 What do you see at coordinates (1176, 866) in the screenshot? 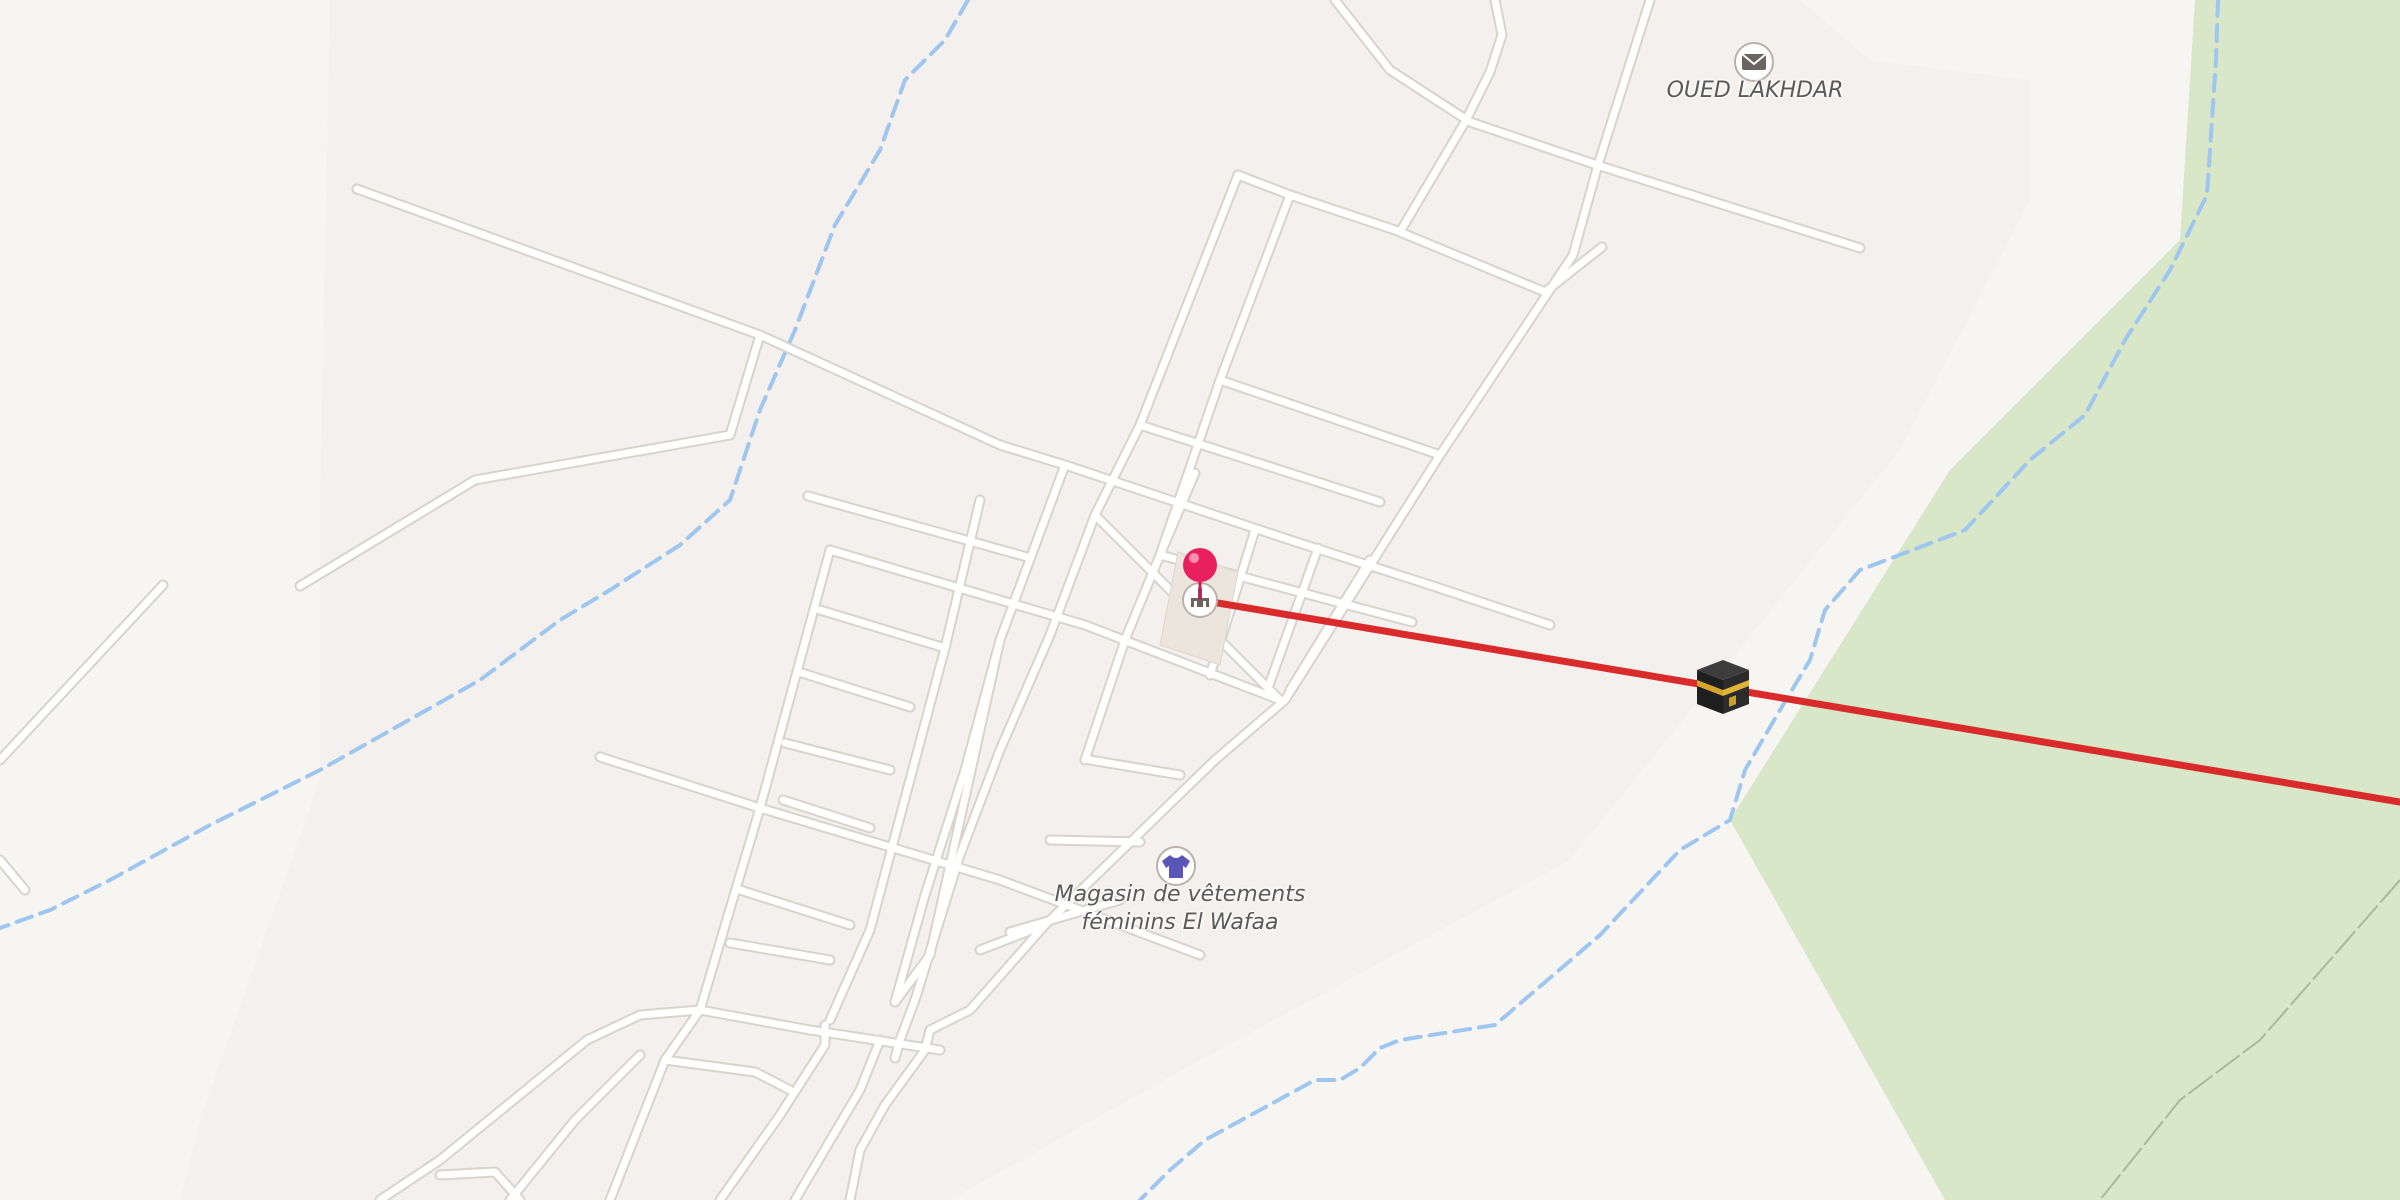
I see `clothes-shop-icon` at bounding box center [1176, 866].